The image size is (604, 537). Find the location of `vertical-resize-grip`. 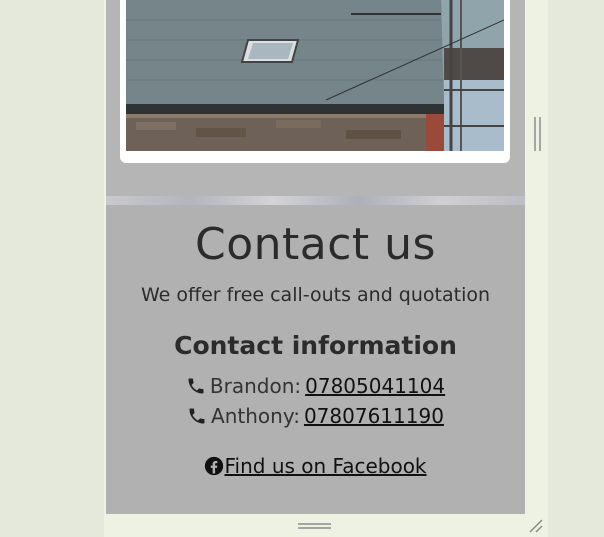

vertical-resize-grip is located at coordinates (537, 134).